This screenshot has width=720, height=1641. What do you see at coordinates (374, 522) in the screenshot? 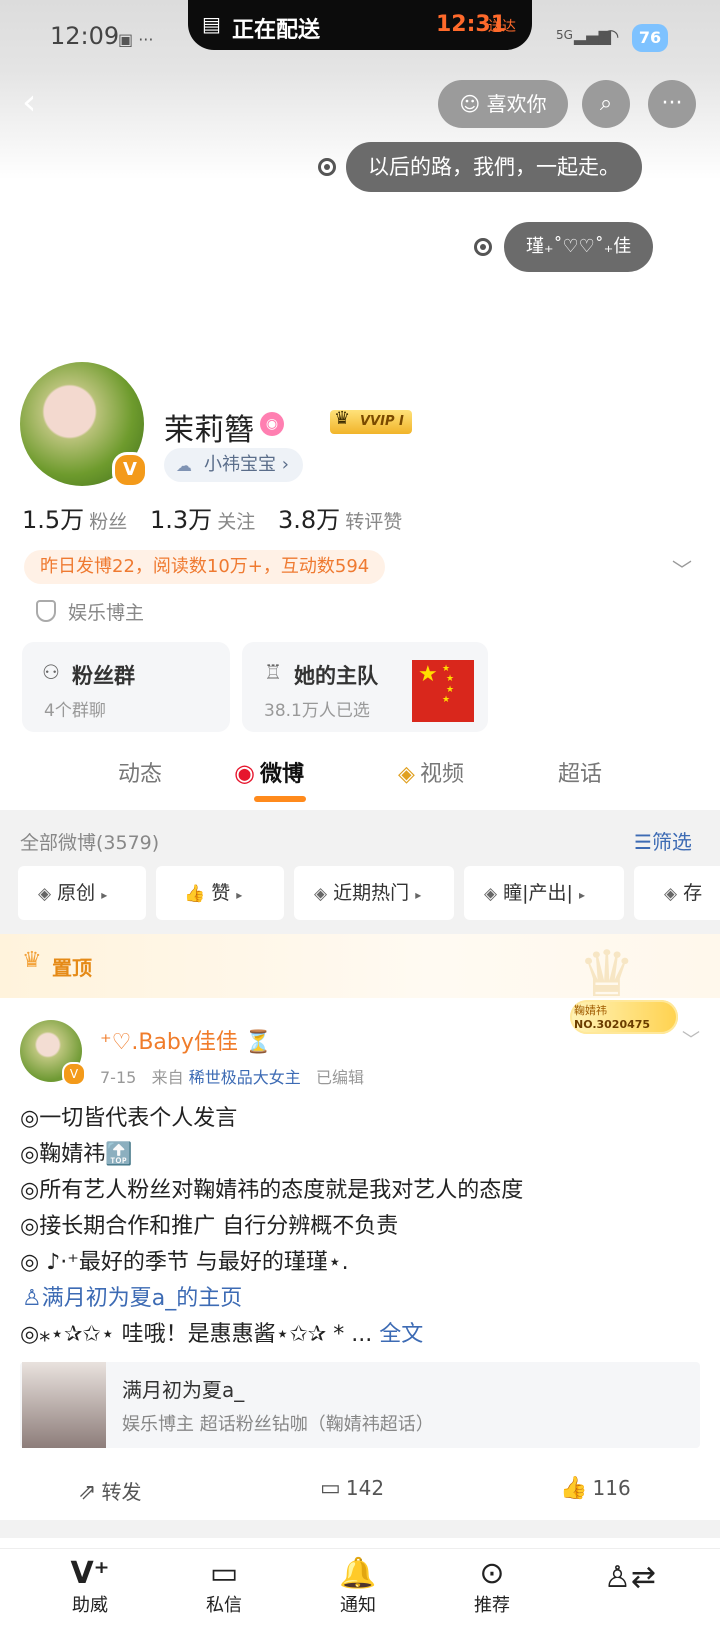
I see `engagements-label: 转评赞` at bounding box center [374, 522].